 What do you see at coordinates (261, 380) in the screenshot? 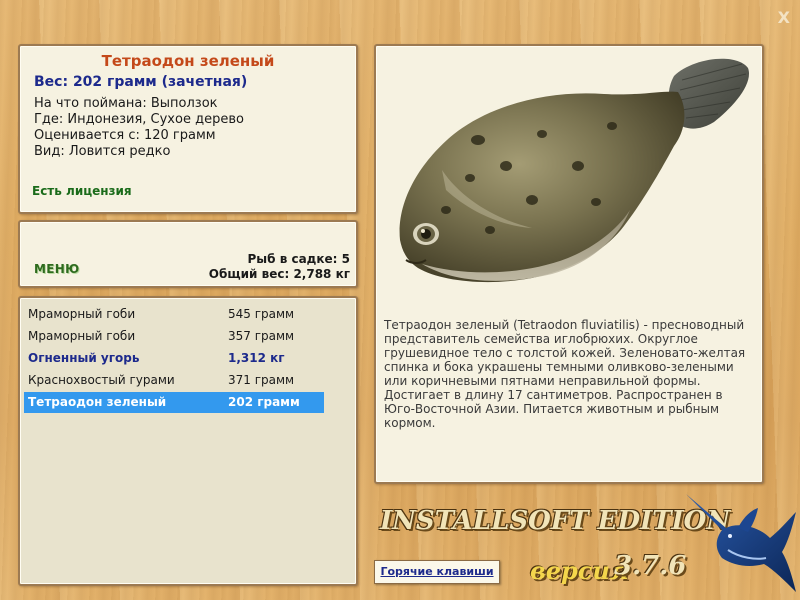
I see `list-item-weight: 371 грамм` at bounding box center [261, 380].